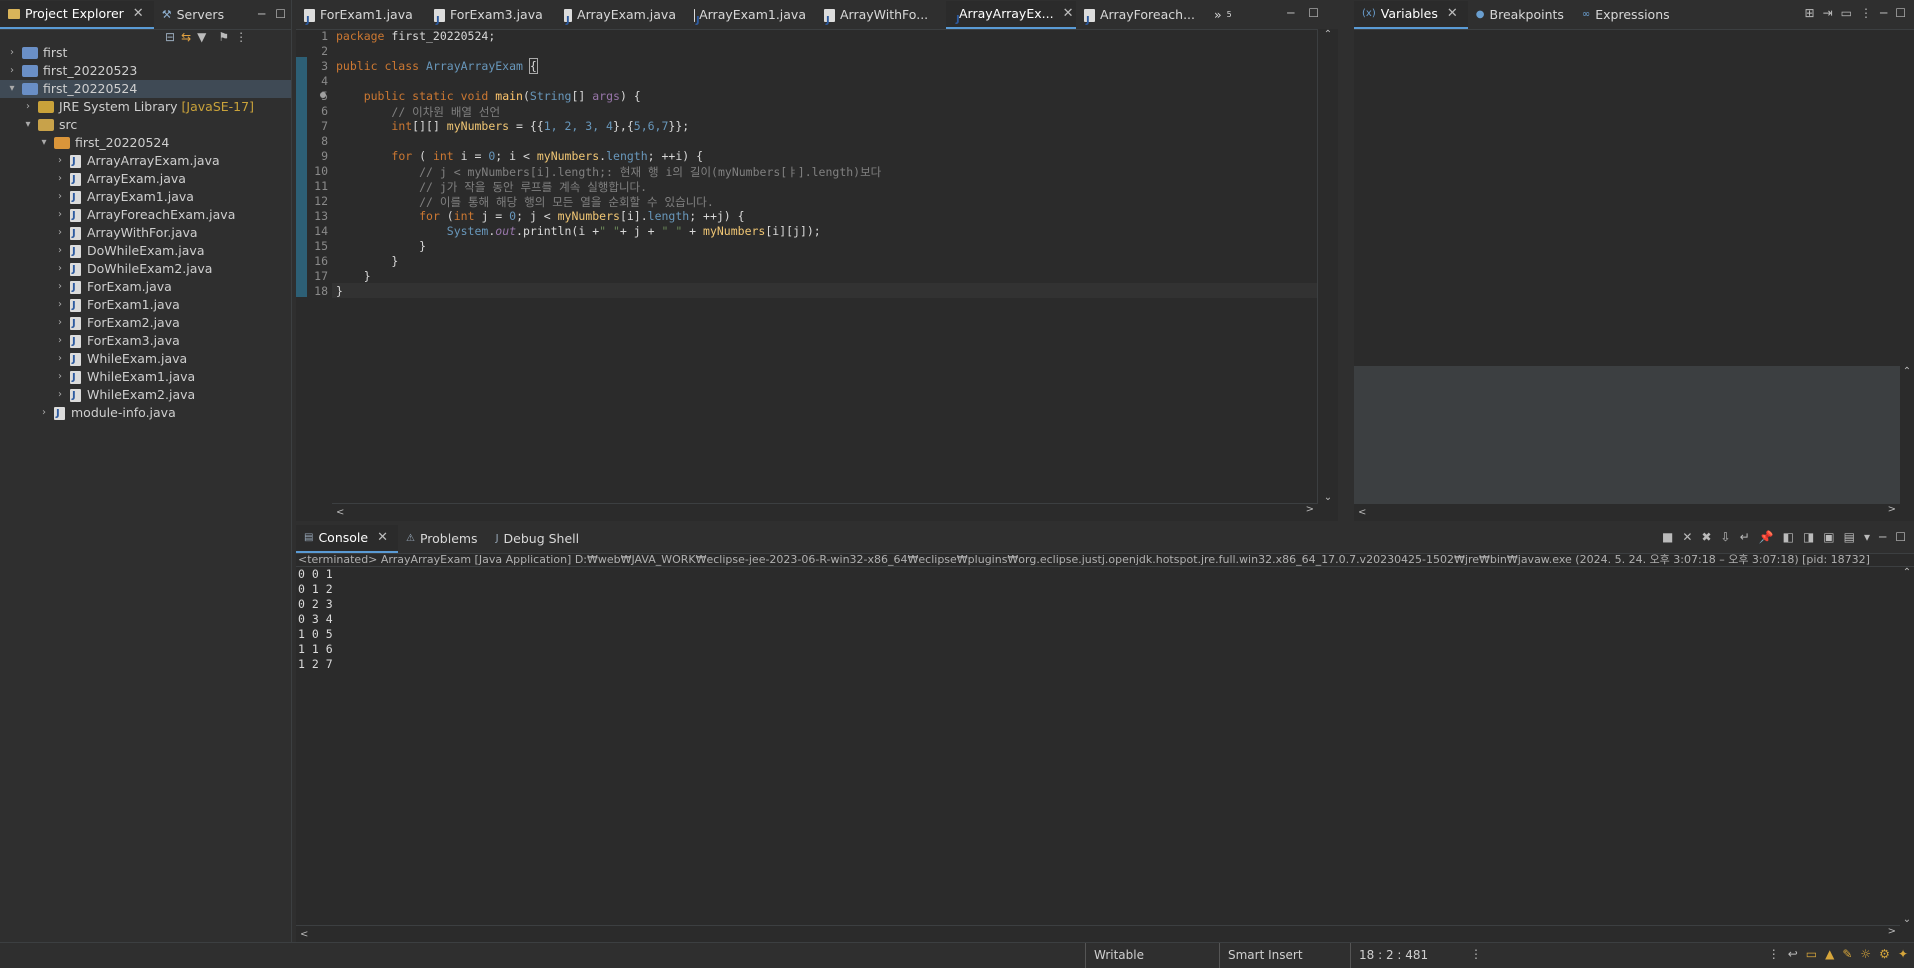  Describe the element at coordinates (1811, 954) in the screenshot. I see `book-icon: ▭` at that location.